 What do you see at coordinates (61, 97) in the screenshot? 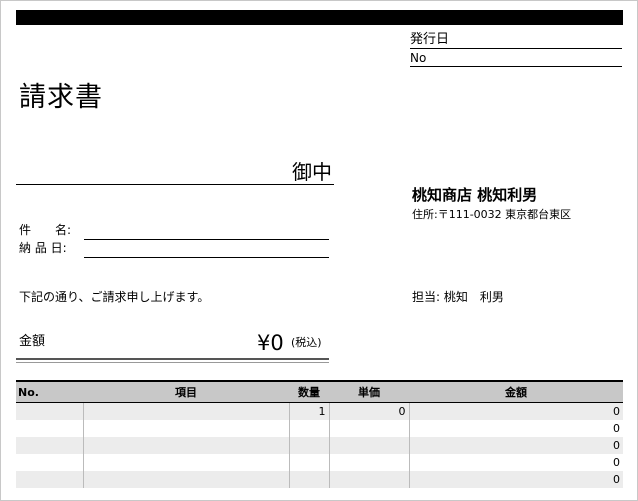
I see `document-title: 請求書` at bounding box center [61, 97].